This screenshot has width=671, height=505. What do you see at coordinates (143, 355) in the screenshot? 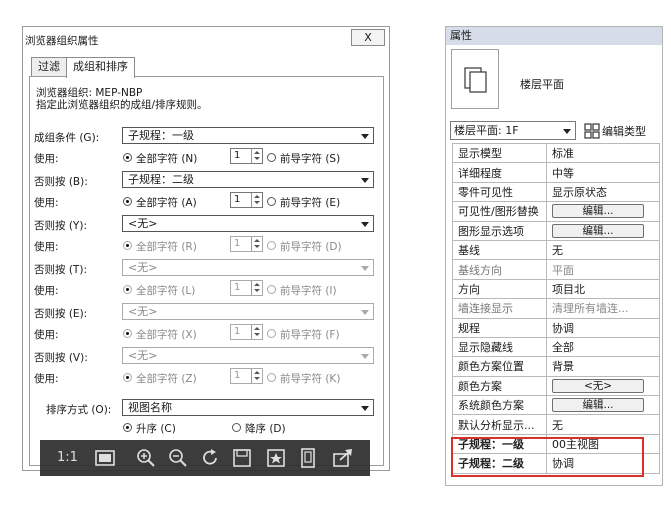
I see `then-by-value: <无>` at bounding box center [143, 355].